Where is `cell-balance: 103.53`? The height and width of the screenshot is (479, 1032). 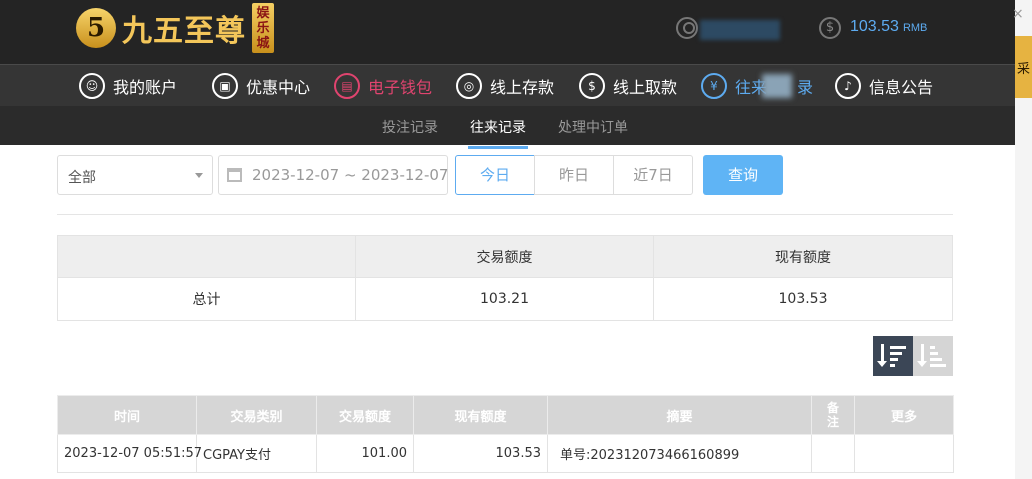 cell-balance: 103.53 is located at coordinates (480, 453).